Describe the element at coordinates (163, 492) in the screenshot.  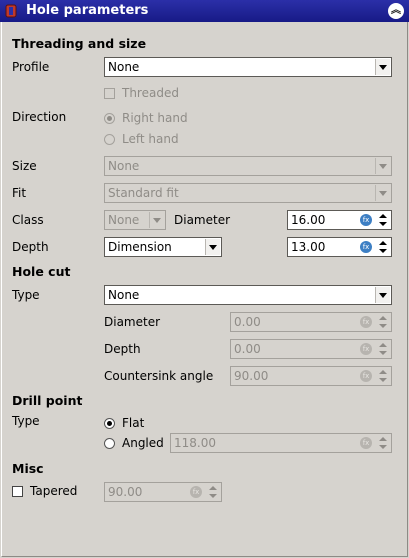
I see `tapered-angle-spinbox: 90.00 fx` at that location.